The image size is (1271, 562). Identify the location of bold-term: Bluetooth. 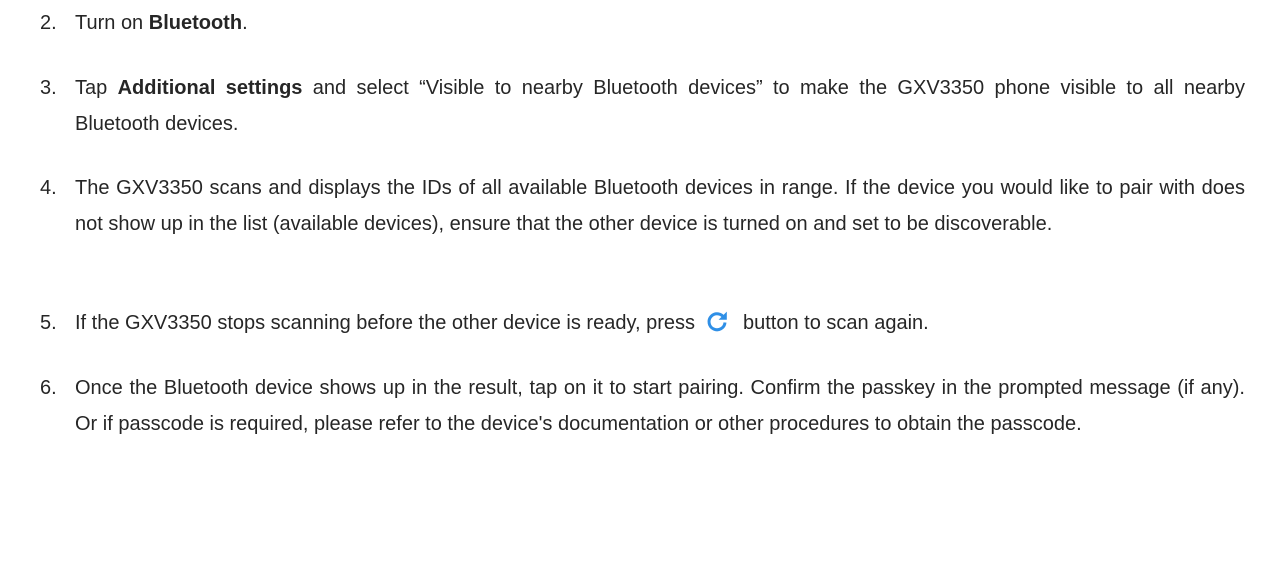
(195, 23).